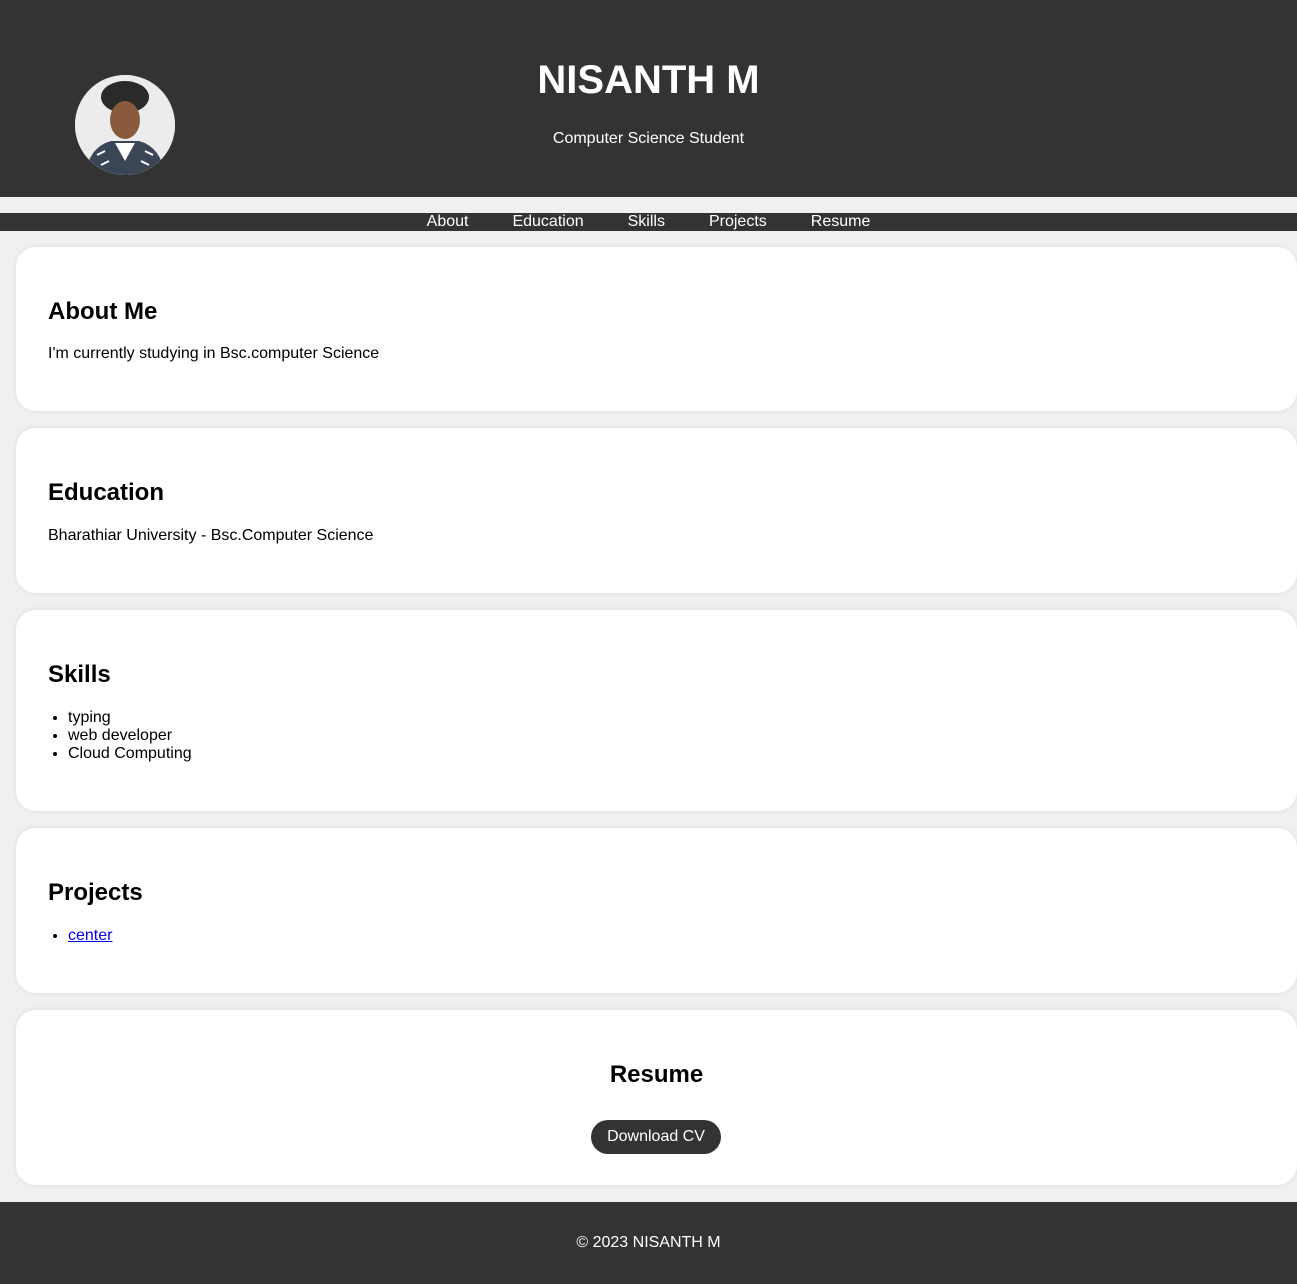  I want to click on main-nav: About Education Skills Projects Resume, so click(648, 222).